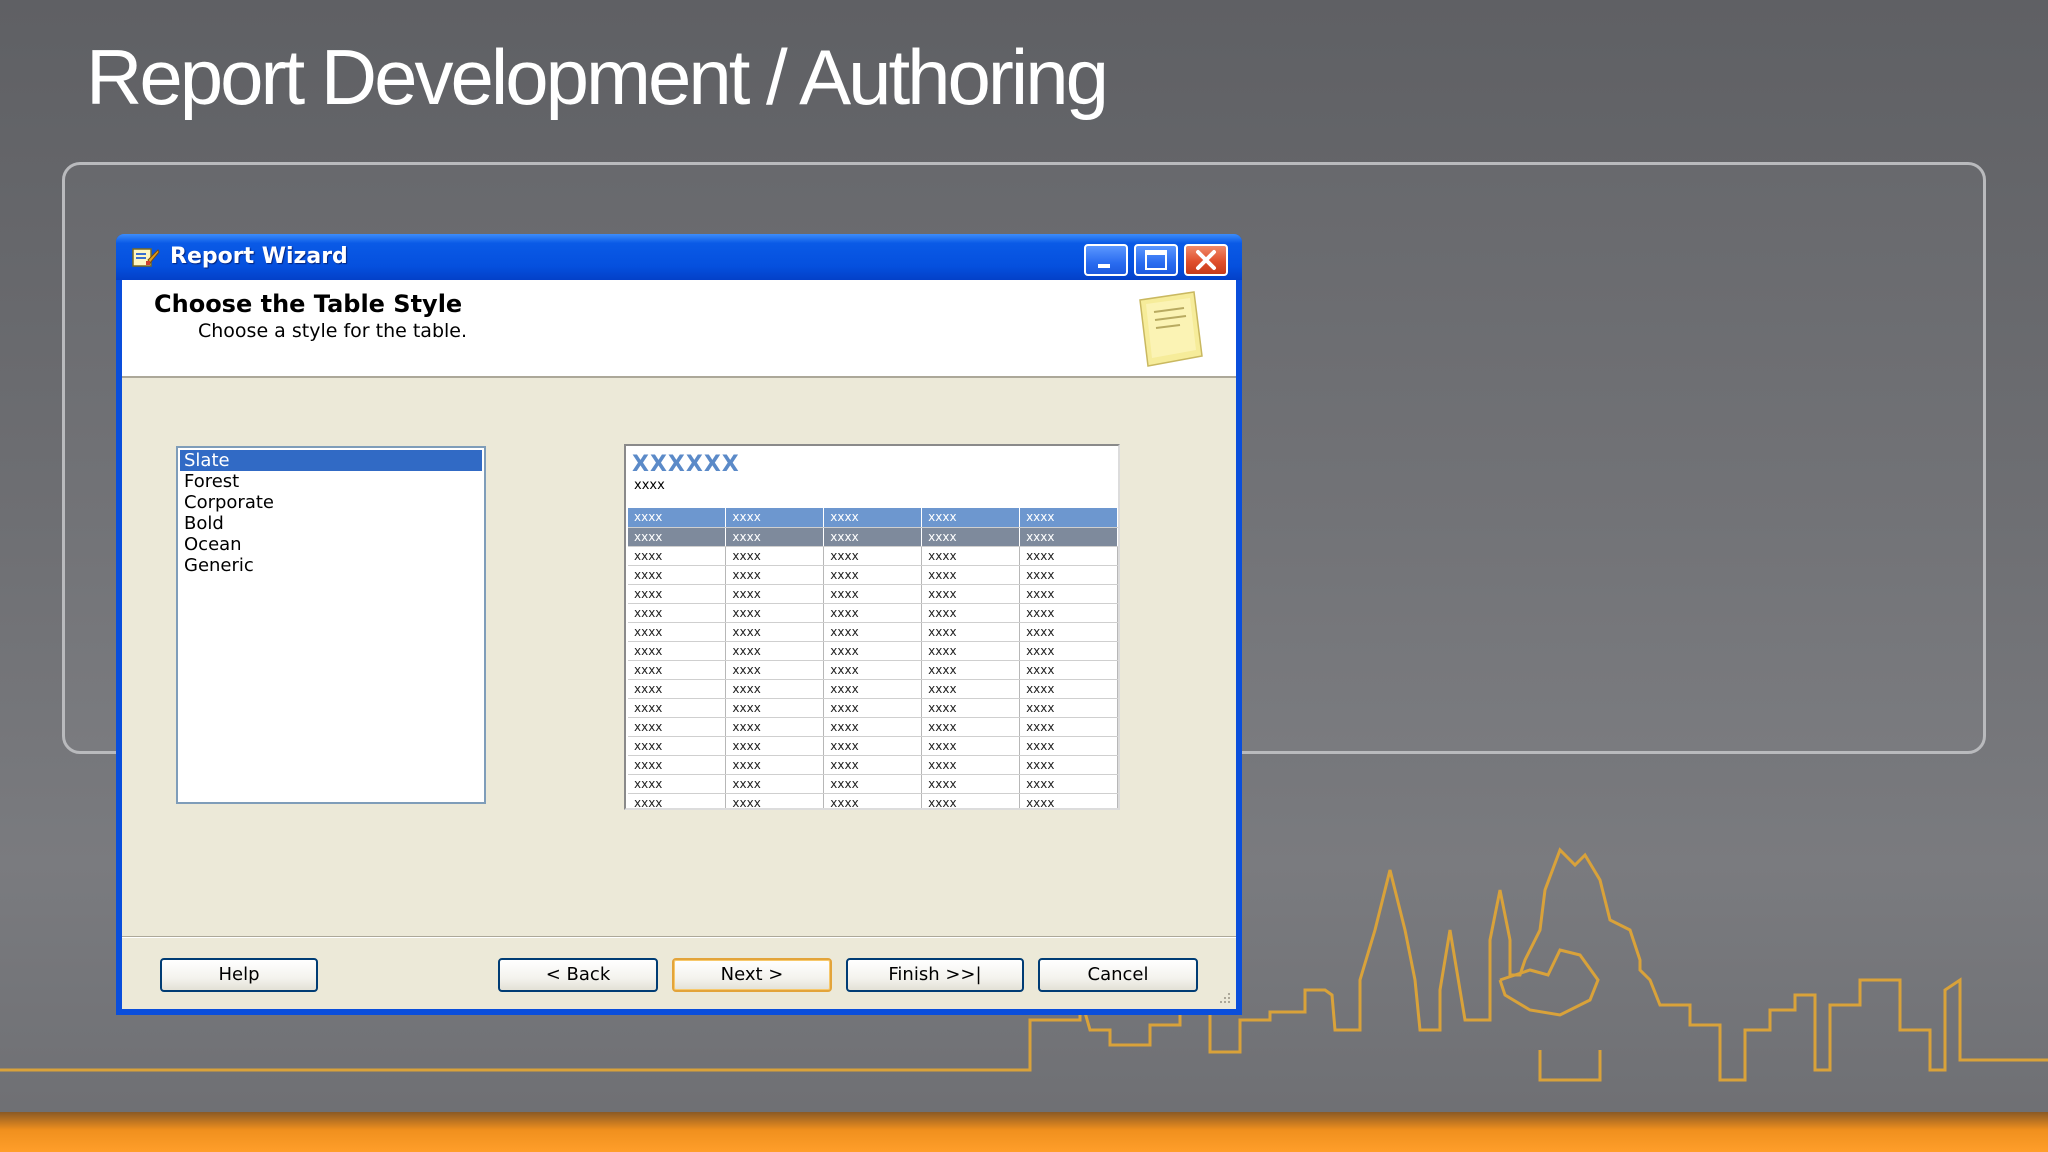 The height and width of the screenshot is (1152, 2048). What do you see at coordinates (935, 975) in the screenshot?
I see `finish-button: Finish >>|` at bounding box center [935, 975].